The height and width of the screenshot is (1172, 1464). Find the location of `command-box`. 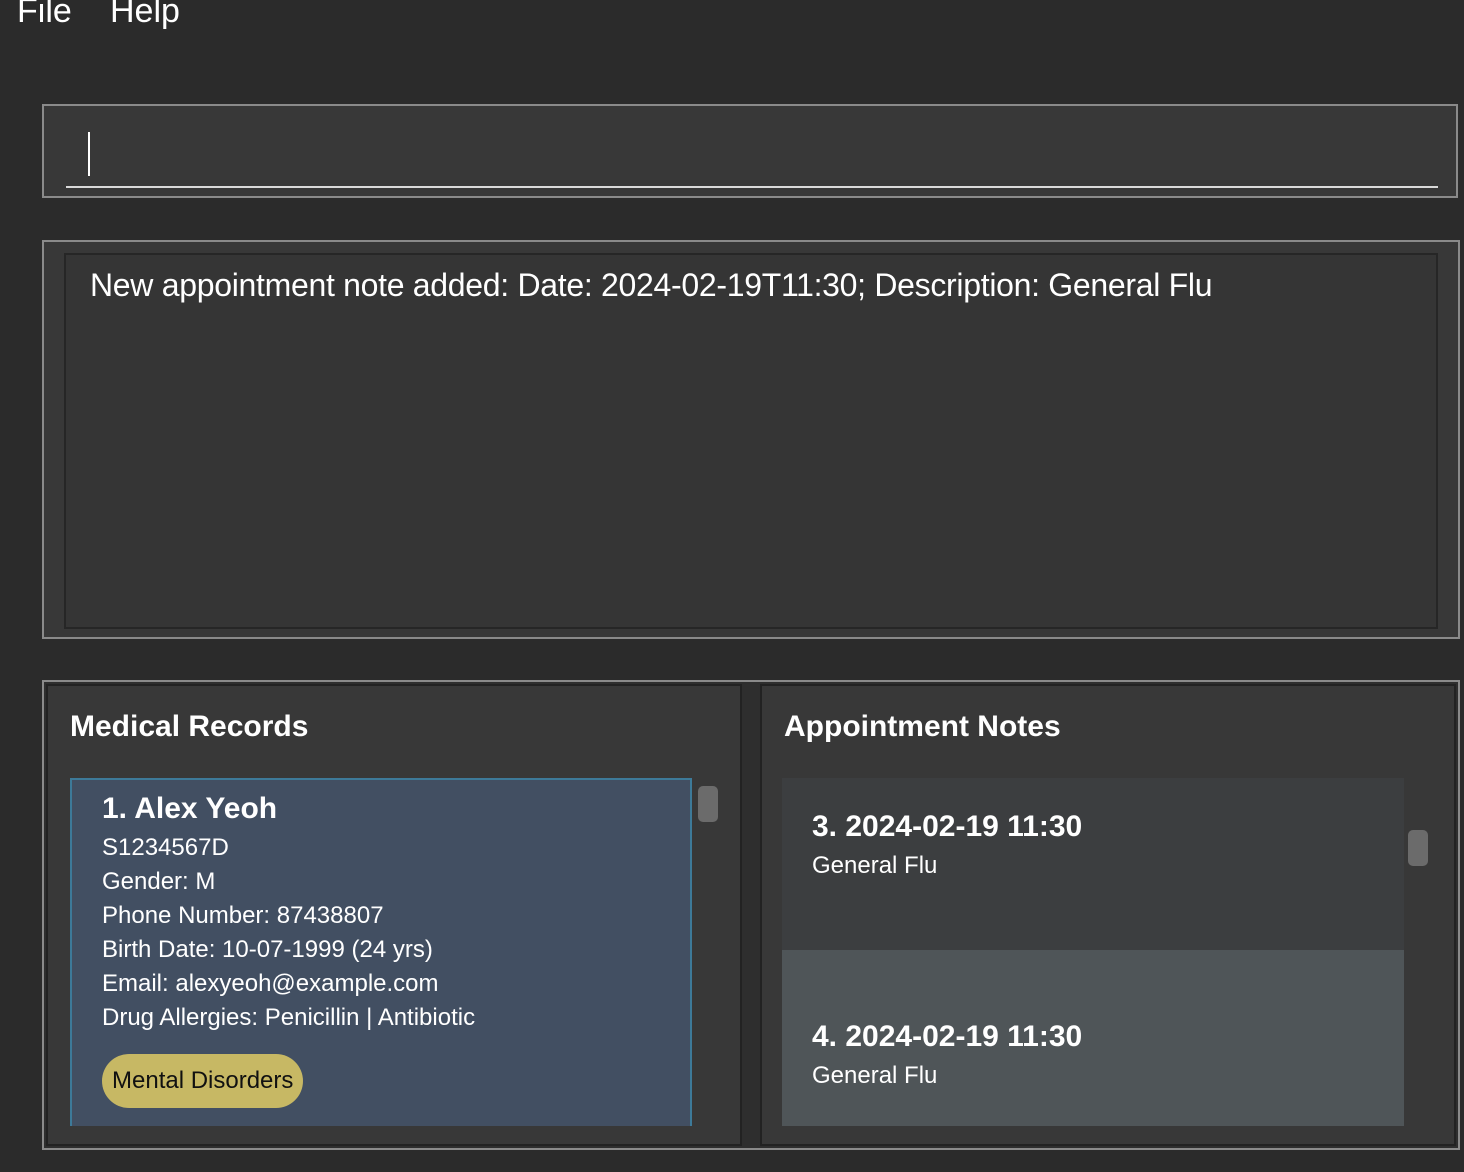

command-box is located at coordinates (750, 151).